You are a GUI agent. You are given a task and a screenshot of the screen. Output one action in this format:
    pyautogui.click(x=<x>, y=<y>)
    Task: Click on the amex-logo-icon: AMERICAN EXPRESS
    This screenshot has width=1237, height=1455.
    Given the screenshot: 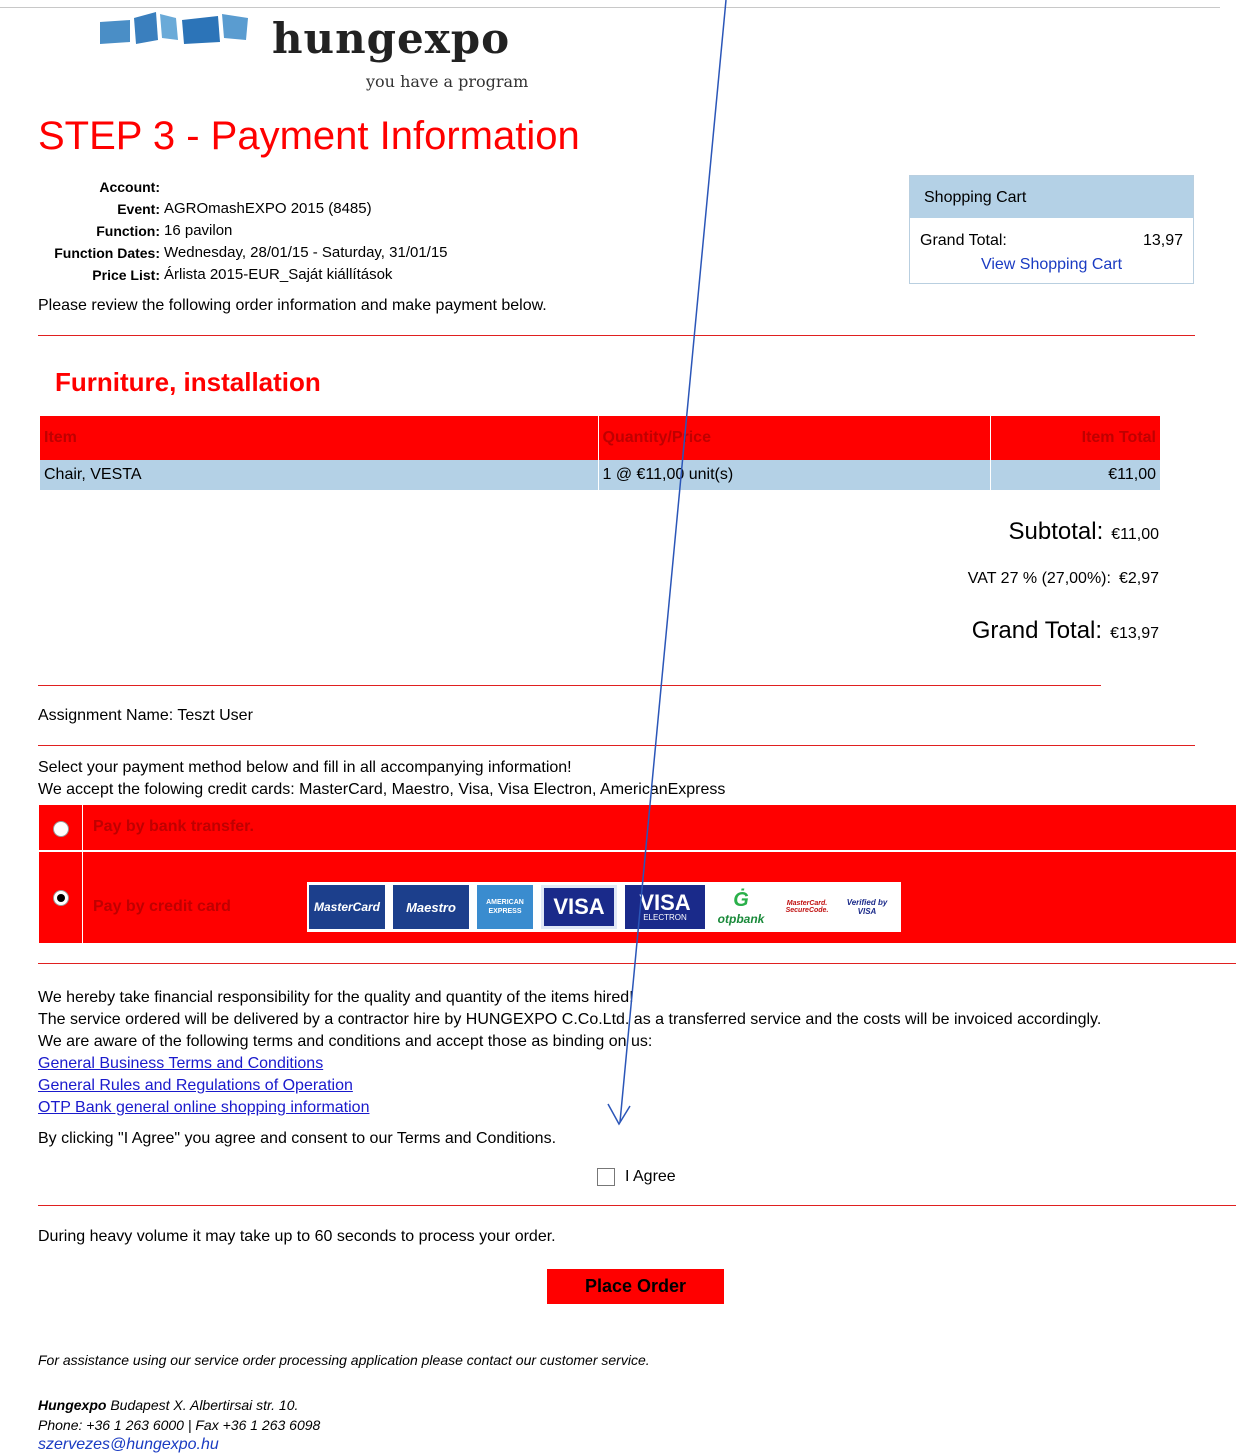 What is the action you would take?
    pyautogui.click(x=505, y=907)
    